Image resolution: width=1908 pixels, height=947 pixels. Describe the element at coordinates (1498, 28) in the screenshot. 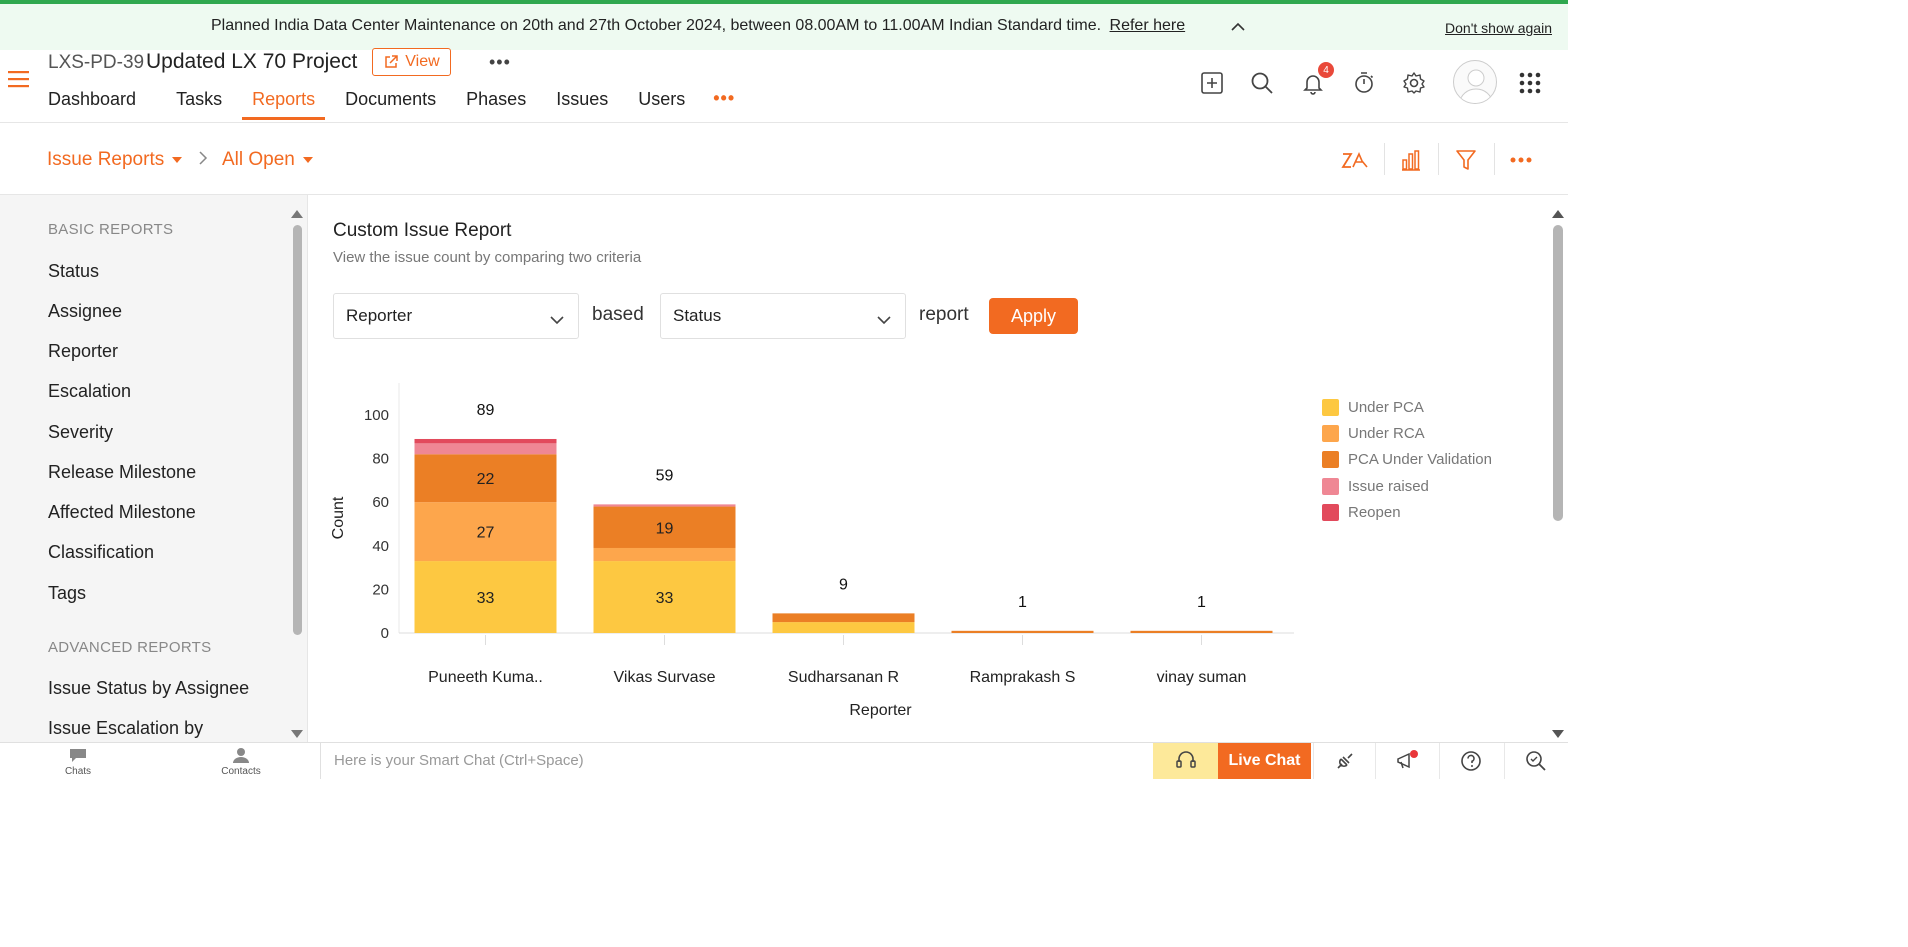

I see `dont-show-again-link: Don't show again` at that location.